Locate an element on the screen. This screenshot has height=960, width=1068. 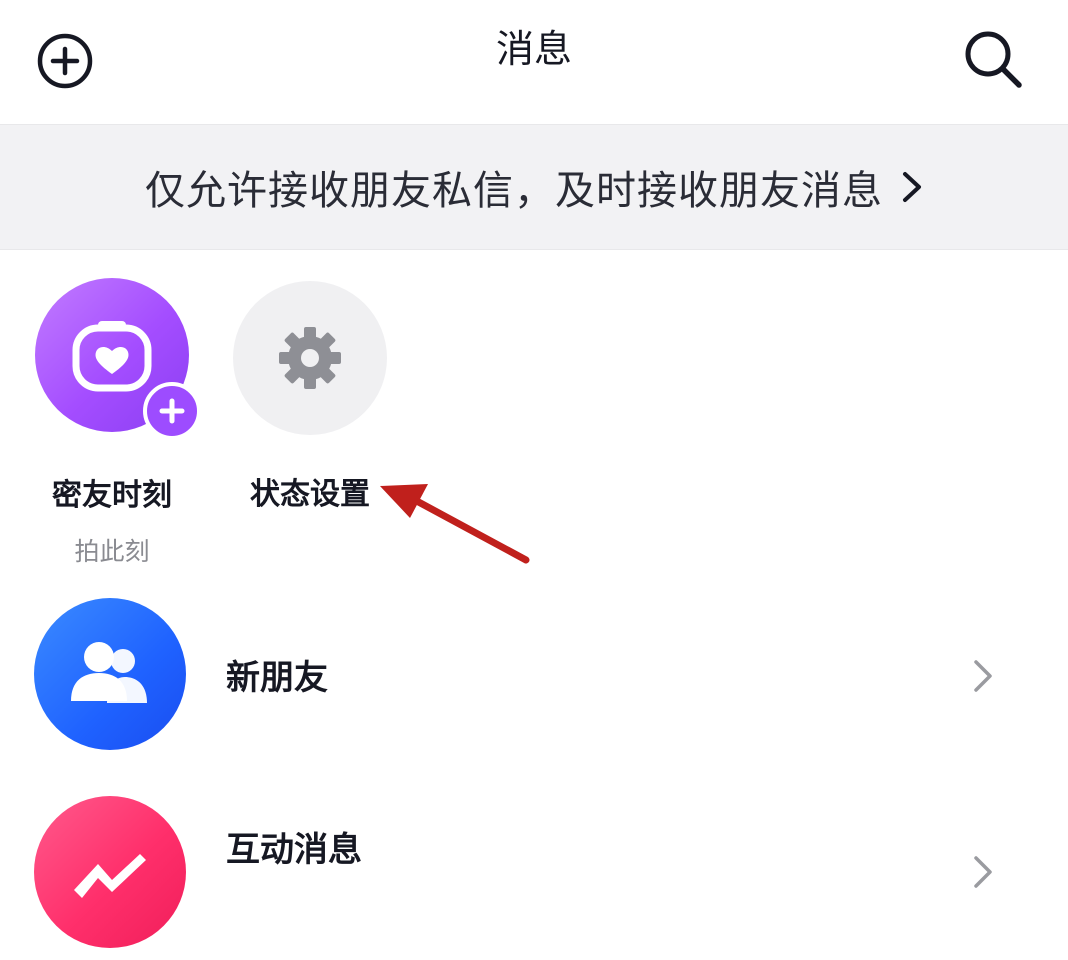
search-button is located at coordinates (993, 59).